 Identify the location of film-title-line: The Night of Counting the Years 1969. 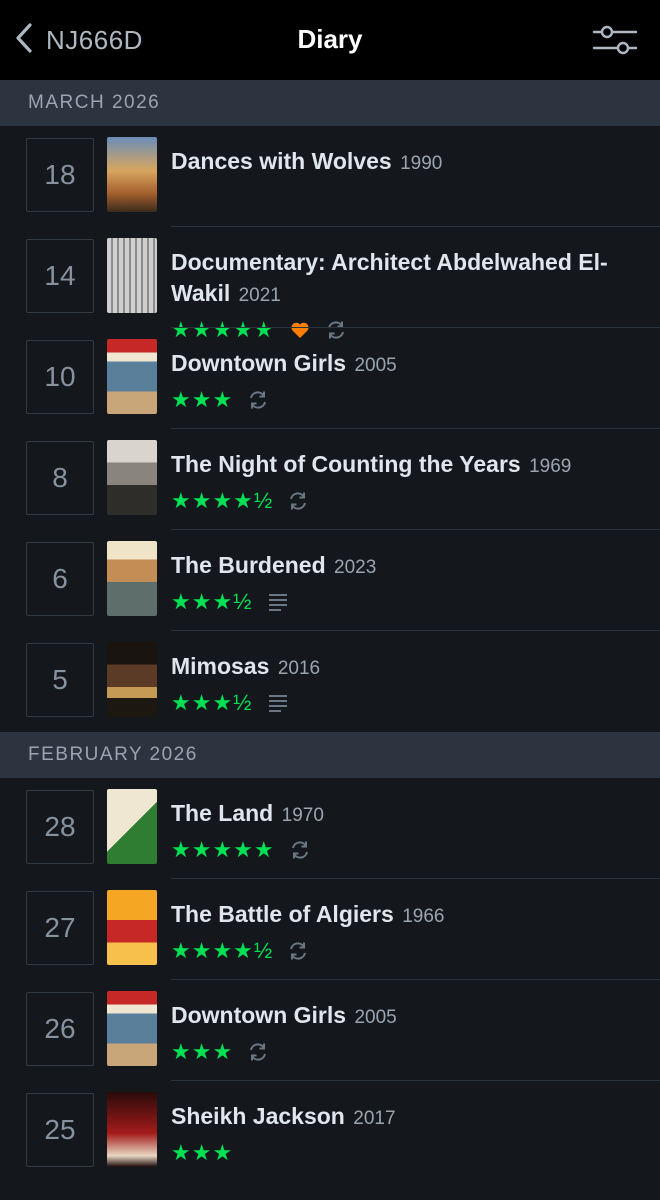
(405, 465).